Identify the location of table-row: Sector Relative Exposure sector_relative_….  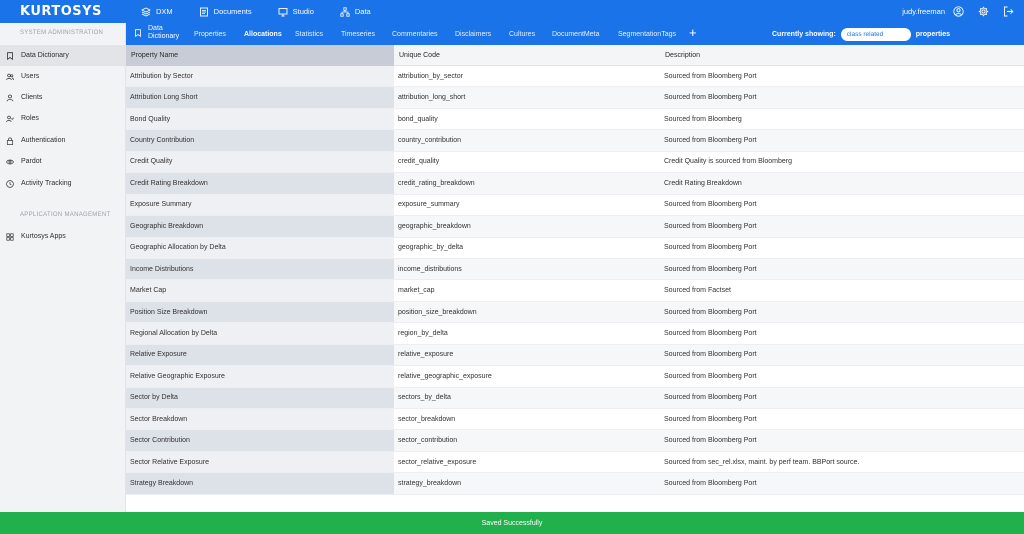
(575, 462).